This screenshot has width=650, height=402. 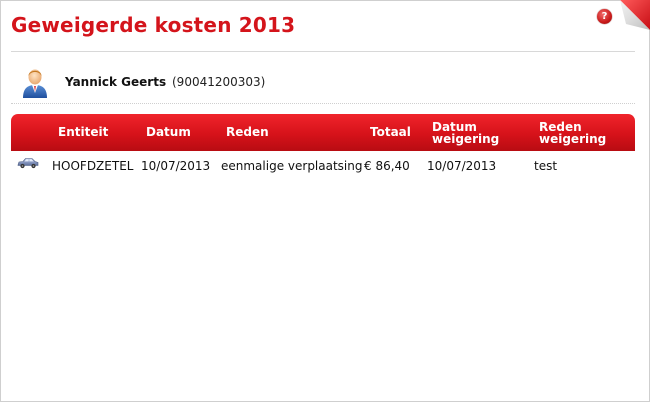 I want to click on cell-reden: eenmalige verplaatsing, so click(x=292, y=166).